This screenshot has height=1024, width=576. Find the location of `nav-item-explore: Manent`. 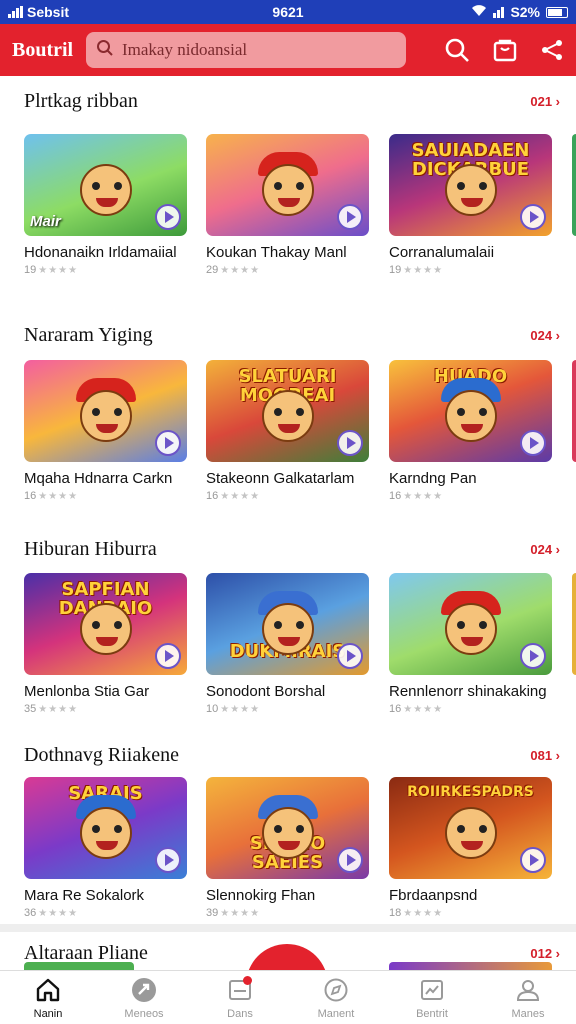

nav-item-explore: Manent is located at coordinates (336, 997).